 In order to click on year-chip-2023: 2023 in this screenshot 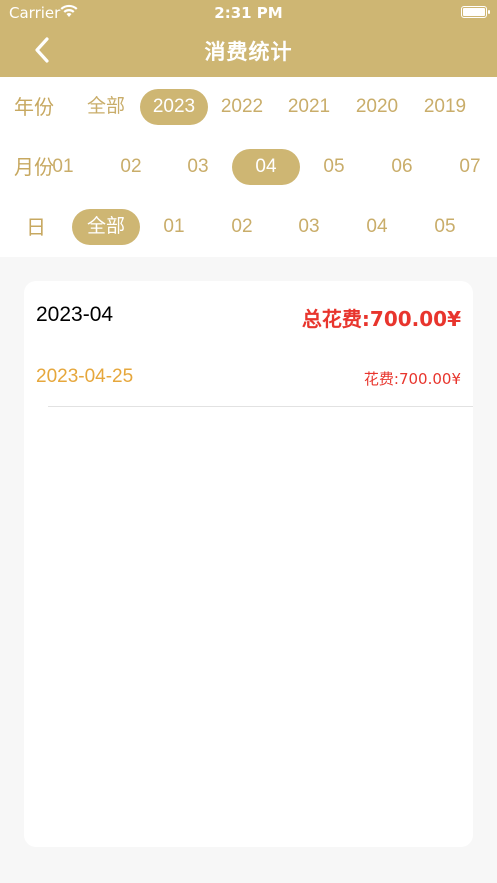, I will do `click(174, 107)`.